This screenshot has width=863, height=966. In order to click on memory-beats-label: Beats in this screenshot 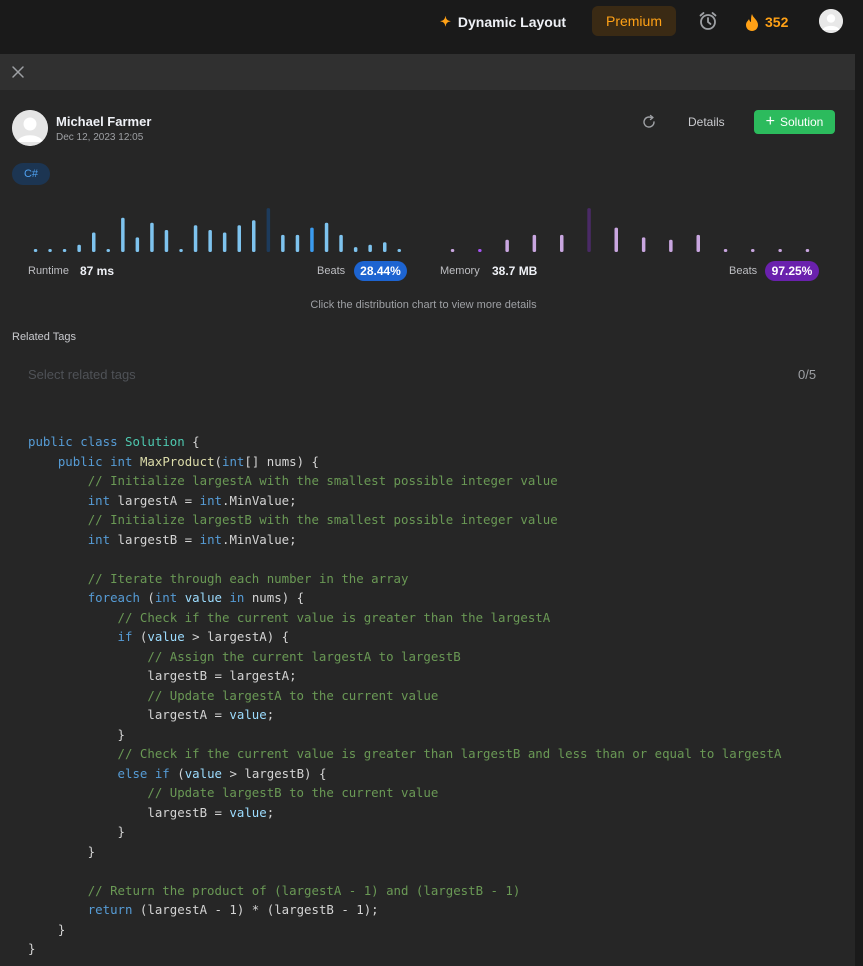, I will do `click(743, 271)`.